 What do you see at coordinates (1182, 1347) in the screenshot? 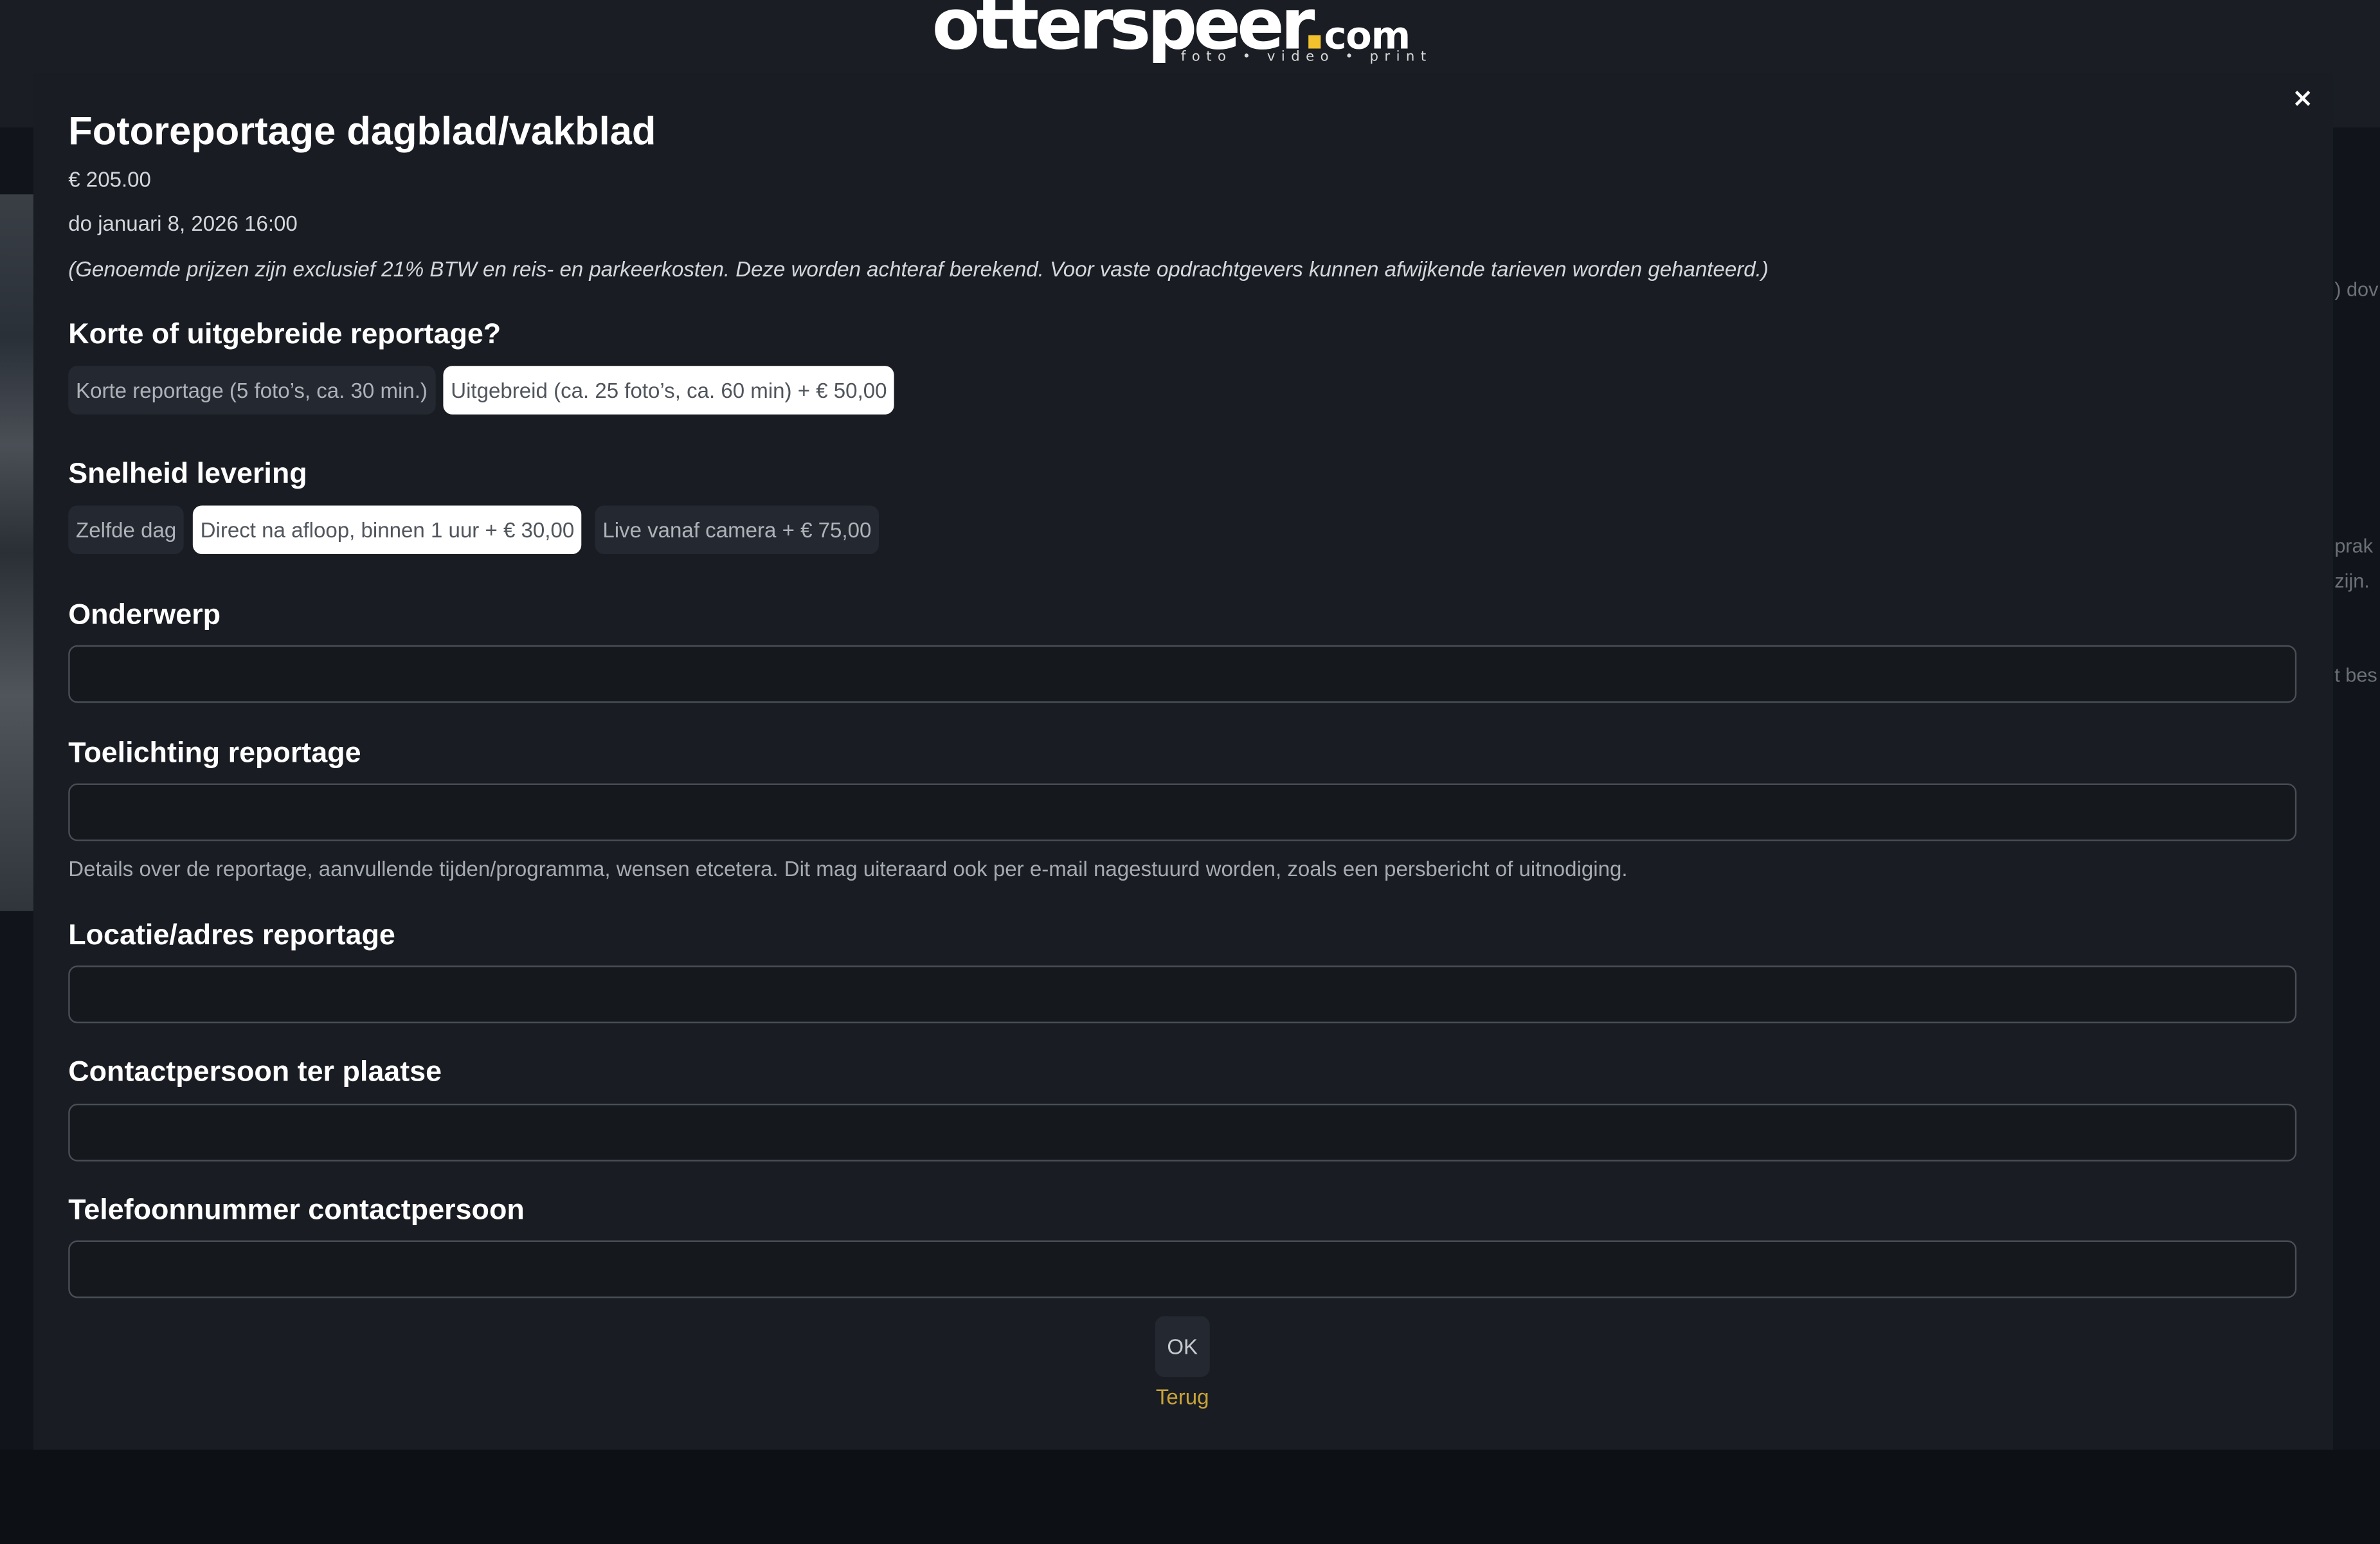
I see `ok-button: OK` at bounding box center [1182, 1347].